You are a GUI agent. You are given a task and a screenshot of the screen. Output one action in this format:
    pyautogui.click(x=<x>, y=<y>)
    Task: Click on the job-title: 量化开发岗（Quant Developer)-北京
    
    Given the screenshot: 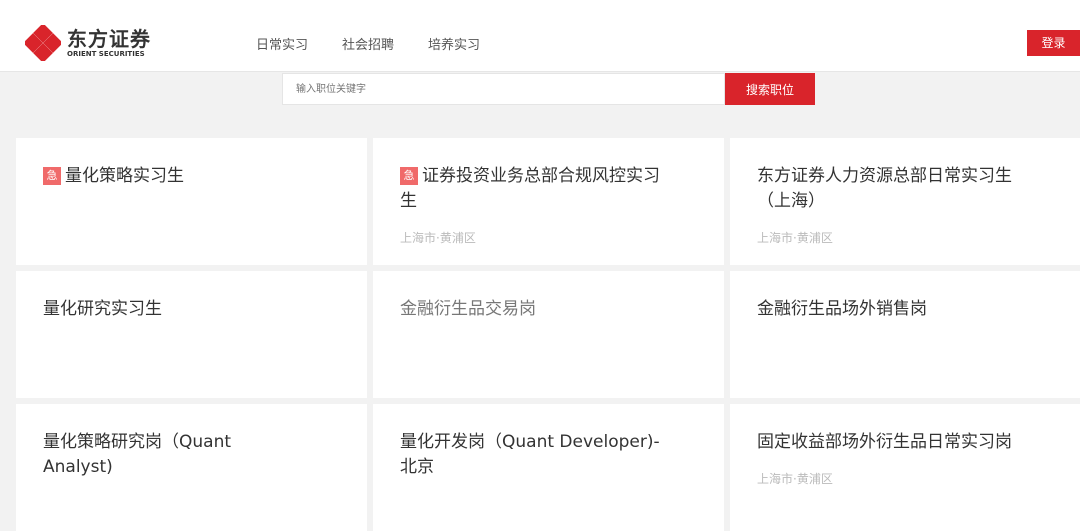 What is the action you would take?
    pyautogui.click(x=530, y=455)
    